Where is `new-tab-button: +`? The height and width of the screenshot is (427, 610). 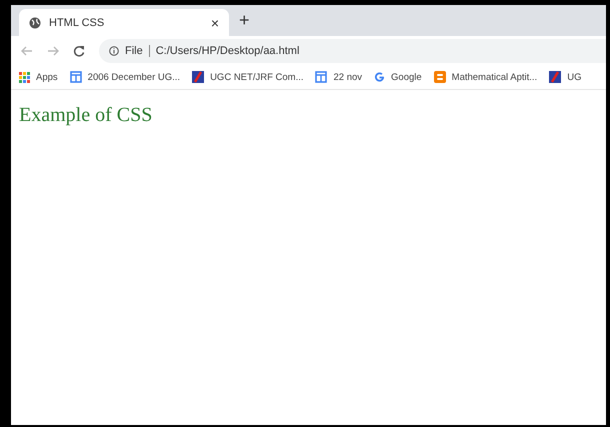
new-tab-button: + is located at coordinates (244, 20).